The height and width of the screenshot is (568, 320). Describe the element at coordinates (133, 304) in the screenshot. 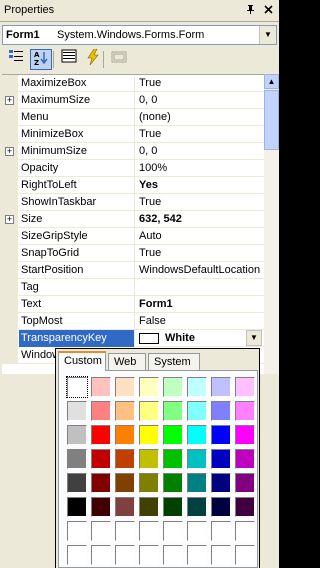

I see `property-row-text: Text Form1` at that location.